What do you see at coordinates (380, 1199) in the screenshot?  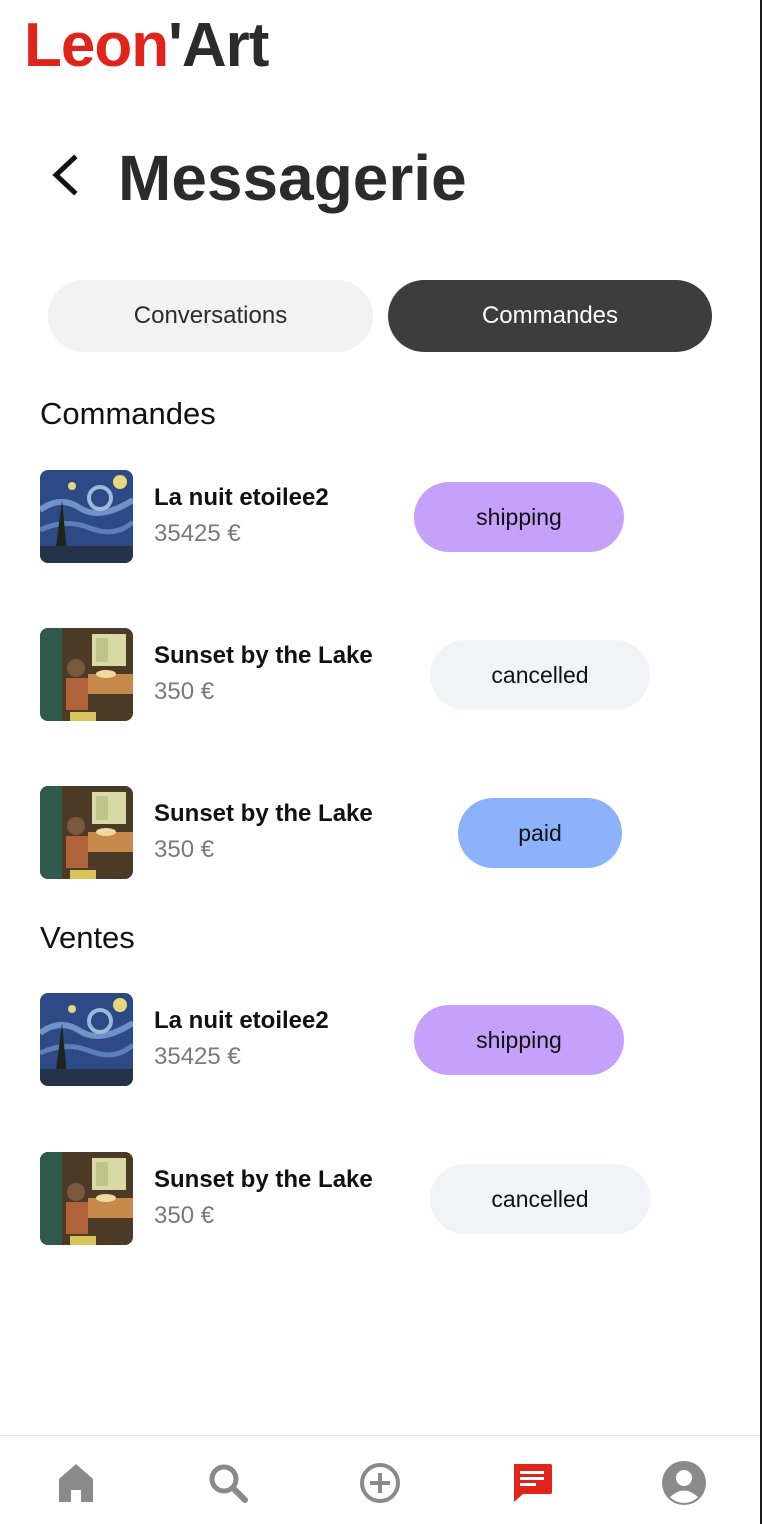 I see `sale-row: Sunset by the Lake 350 € cancelled` at bounding box center [380, 1199].